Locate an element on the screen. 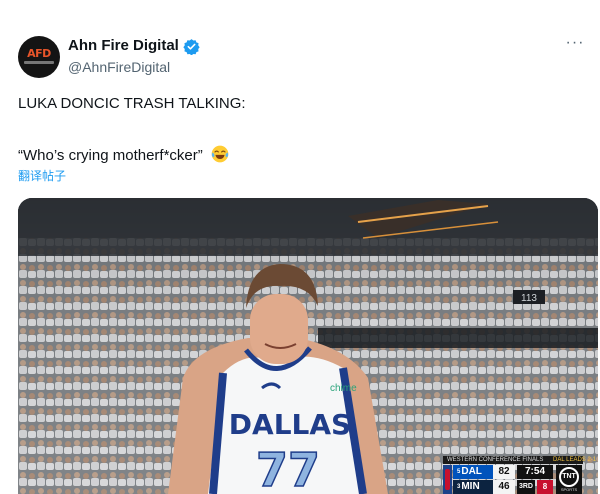  tweet-text-line2: “Who’s crying motherf*cker” is located at coordinates (298, 155).